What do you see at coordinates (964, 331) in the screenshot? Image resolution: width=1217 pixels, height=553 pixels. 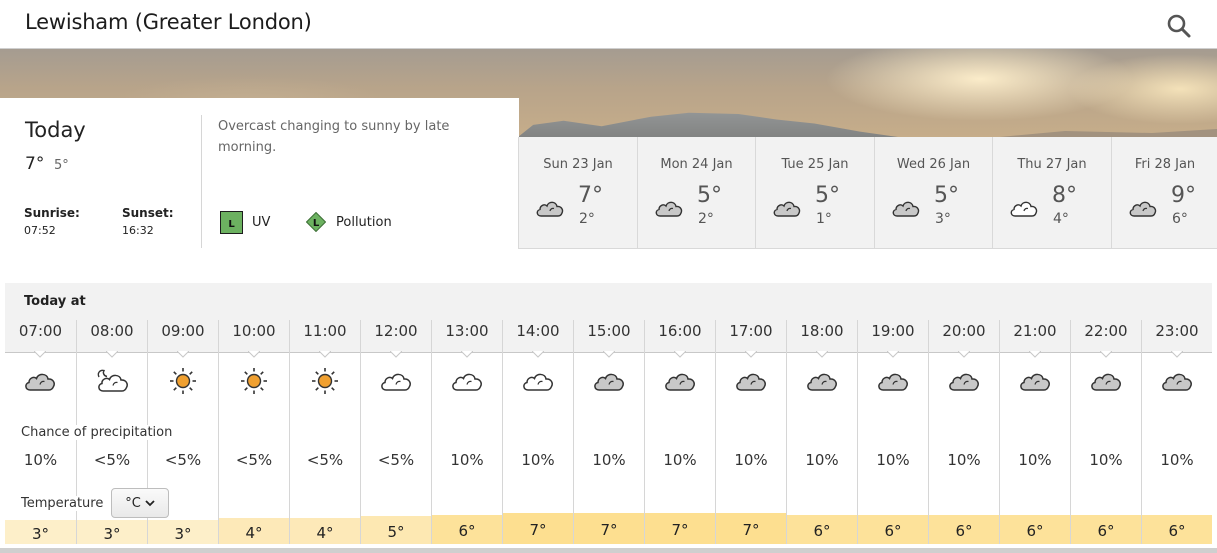 I see `hour-time: 20:00` at bounding box center [964, 331].